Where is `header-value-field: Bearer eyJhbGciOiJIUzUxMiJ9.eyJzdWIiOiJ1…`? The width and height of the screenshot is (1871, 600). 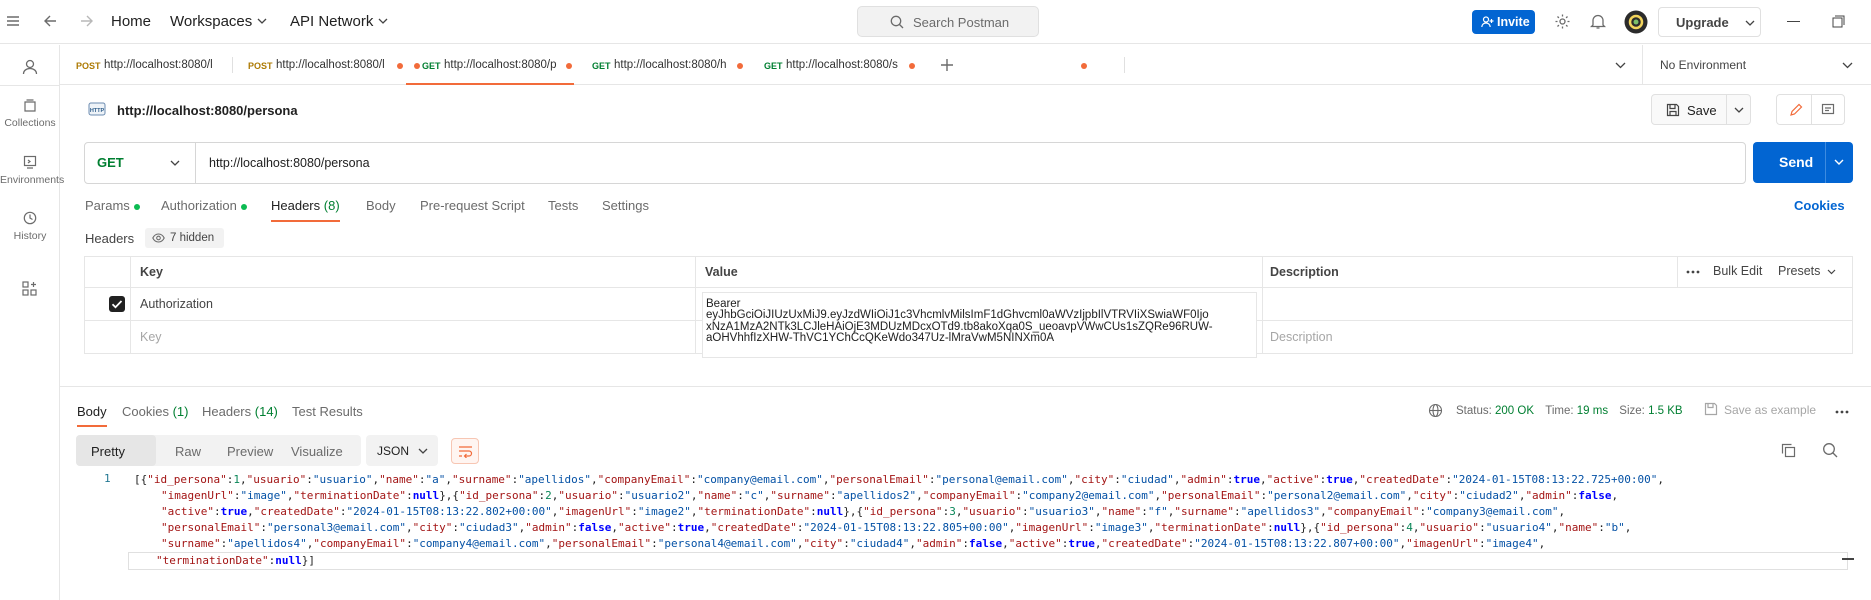 header-value-field: Bearer eyJhbGciOiJIUzUxMiJ9.eyJzdWIiOiJ1… is located at coordinates (979, 325).